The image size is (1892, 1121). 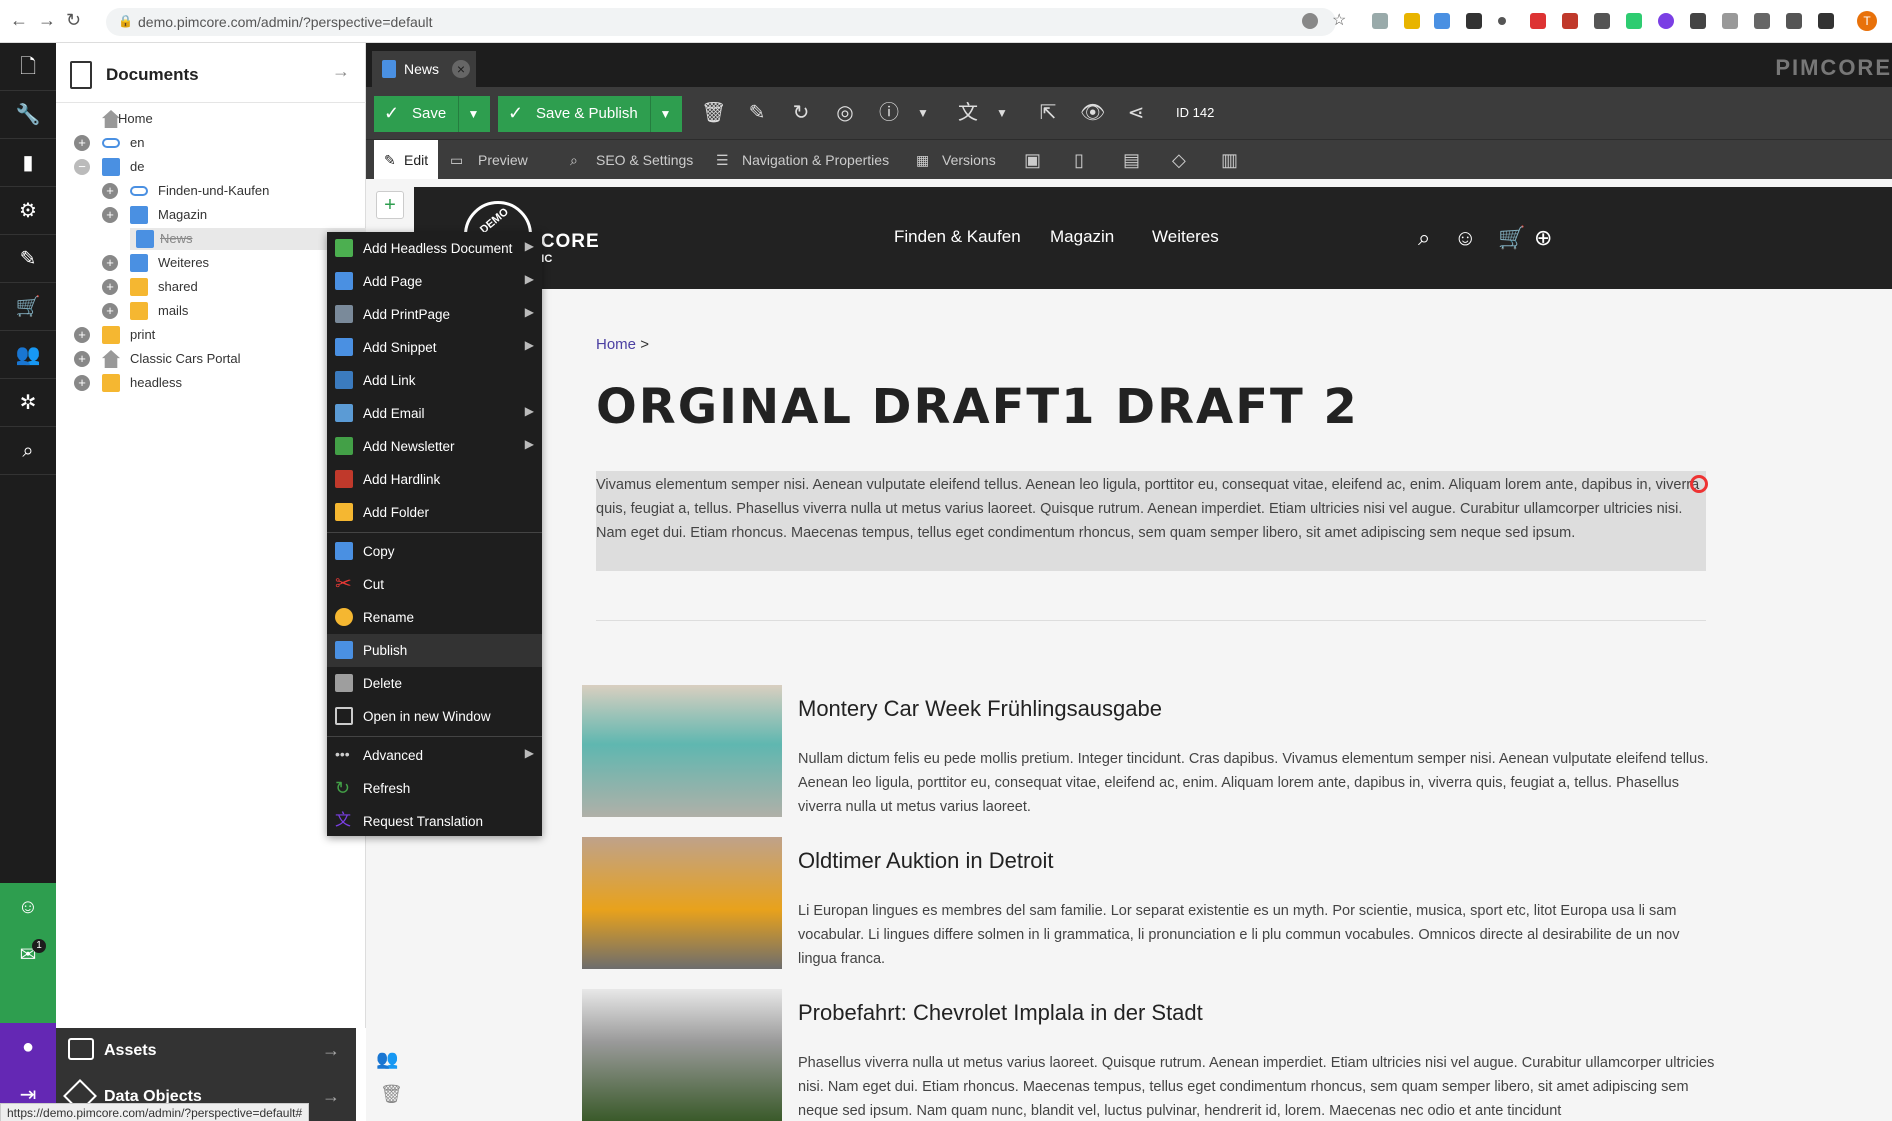 What do you see at coordinates (1135, 160) in the screenshot?
I see `clipboard-icon: ▤` at bounding box center [1135, 160].